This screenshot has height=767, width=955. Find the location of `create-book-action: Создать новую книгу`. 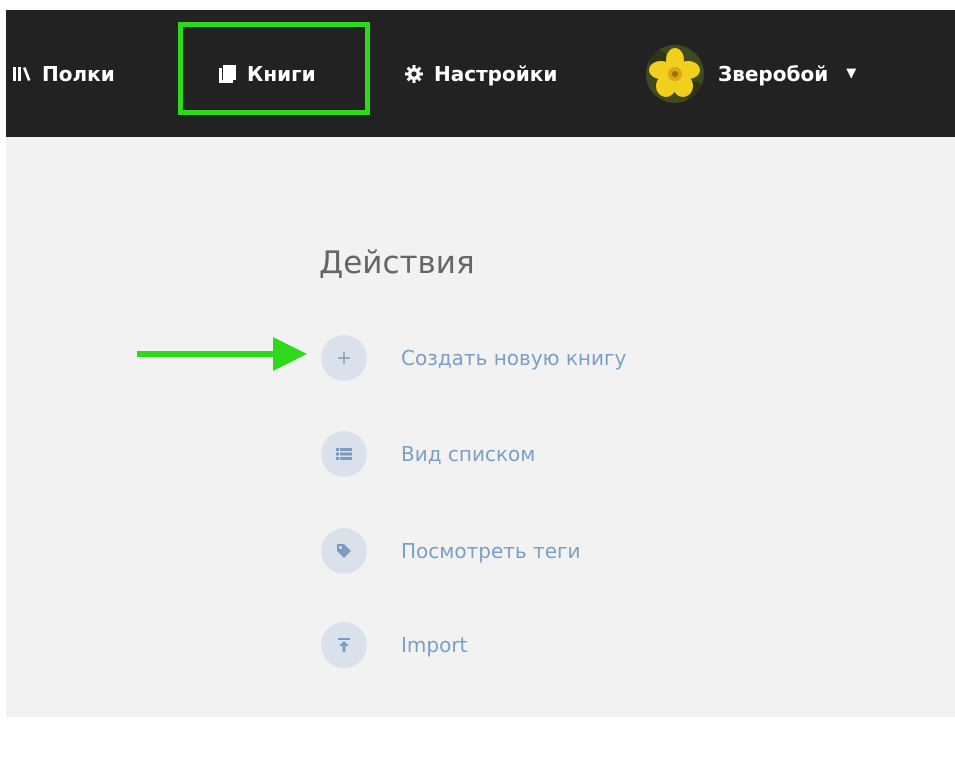

create-book-action: Создать новую книгу is located at coordinates (473, 358).